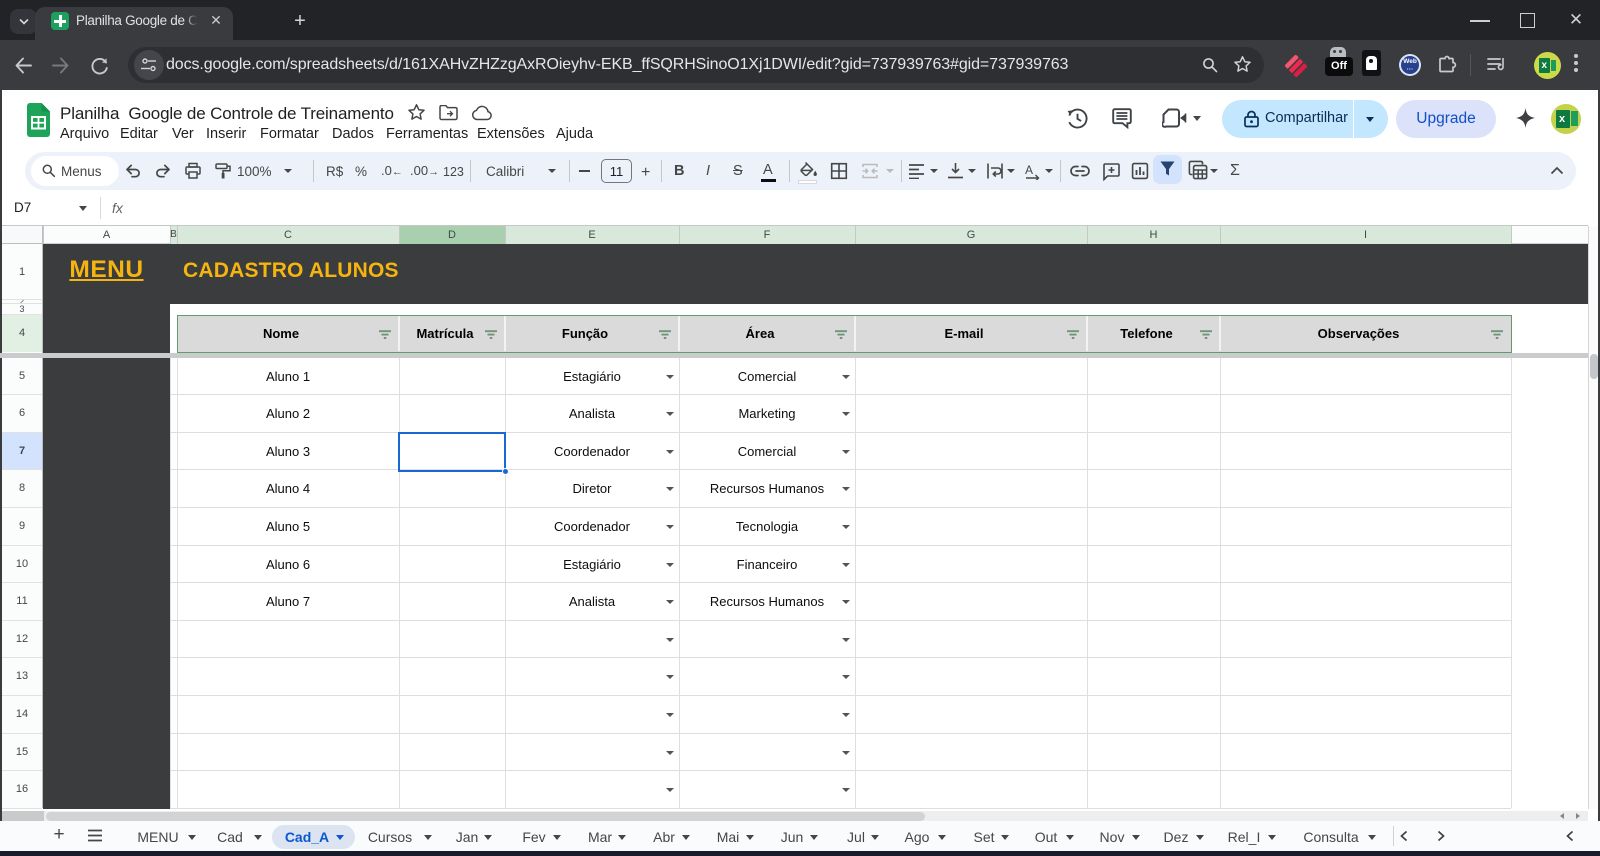  What do you see at coordinates (1029, 170) in the screenshot?
I see `svg-text: A` at bounding box center [1029, 170].